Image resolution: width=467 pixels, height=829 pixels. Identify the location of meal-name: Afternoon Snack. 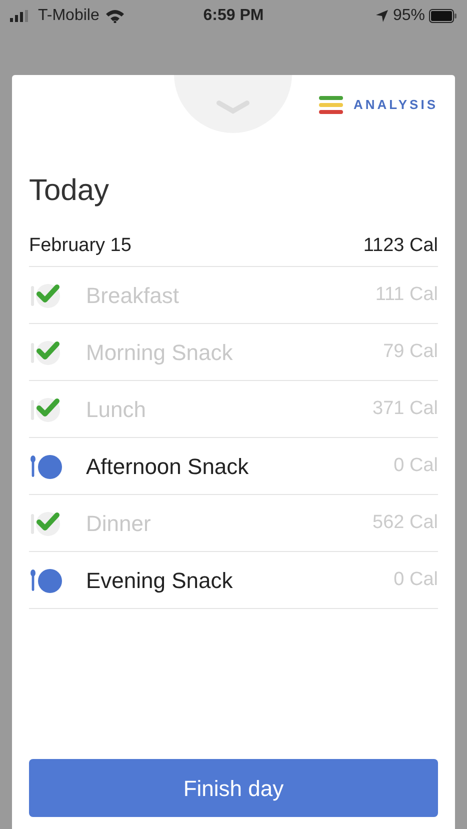
(168, 466).